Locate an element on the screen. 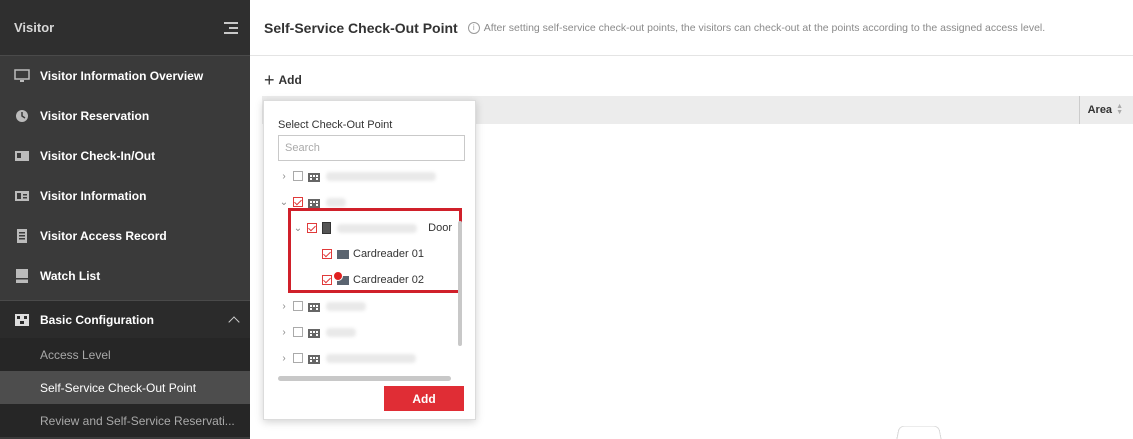  tree-node: ⌄ is located at coordinates (368, 202).